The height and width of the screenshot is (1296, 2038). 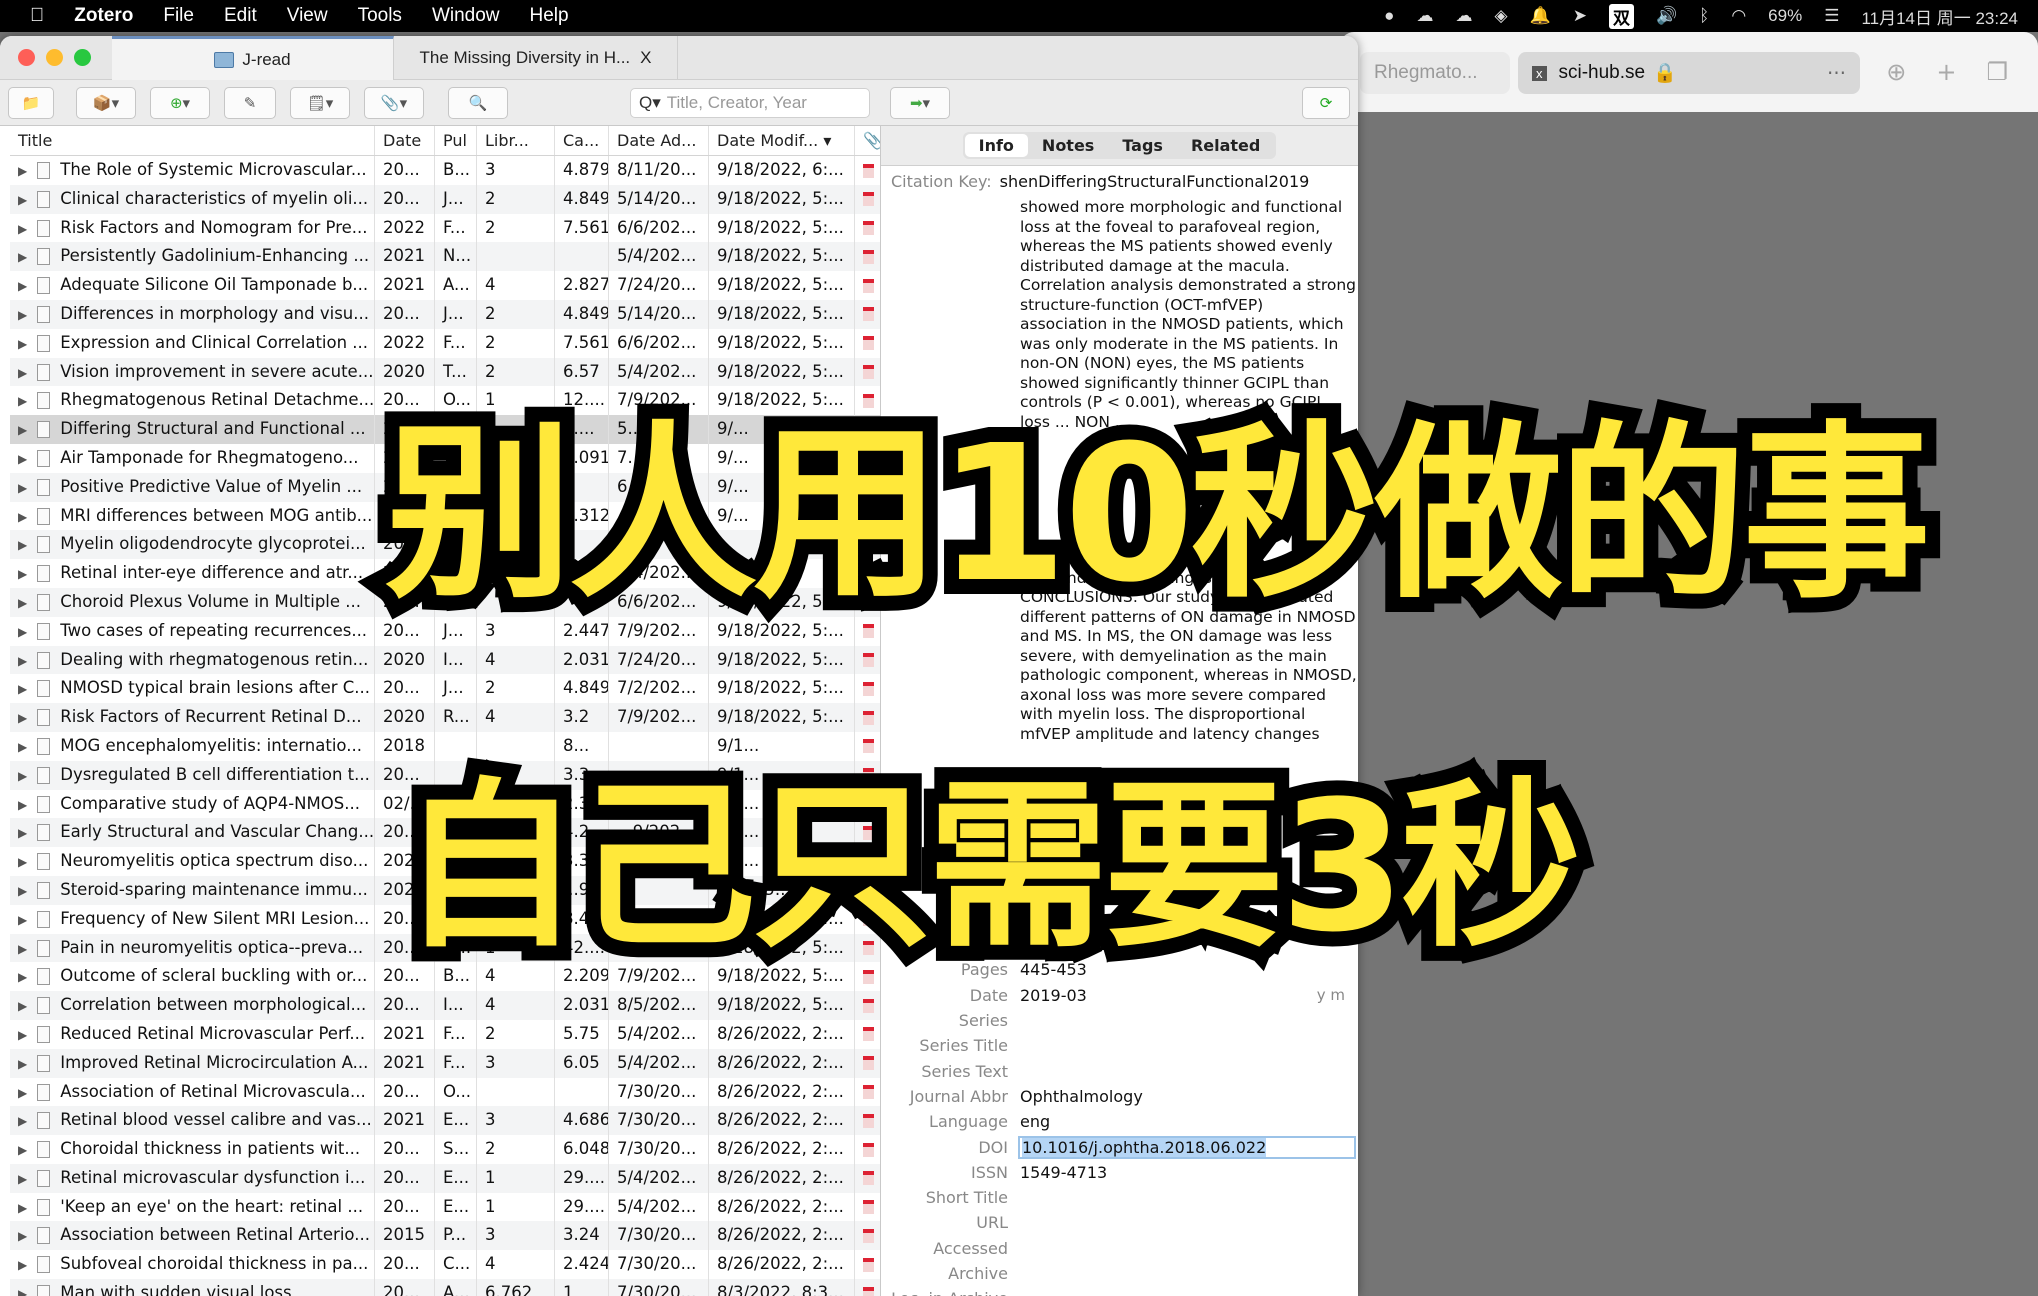 I want to click on new-item-button: ⊕ ▾, so click(x=180, y=103).